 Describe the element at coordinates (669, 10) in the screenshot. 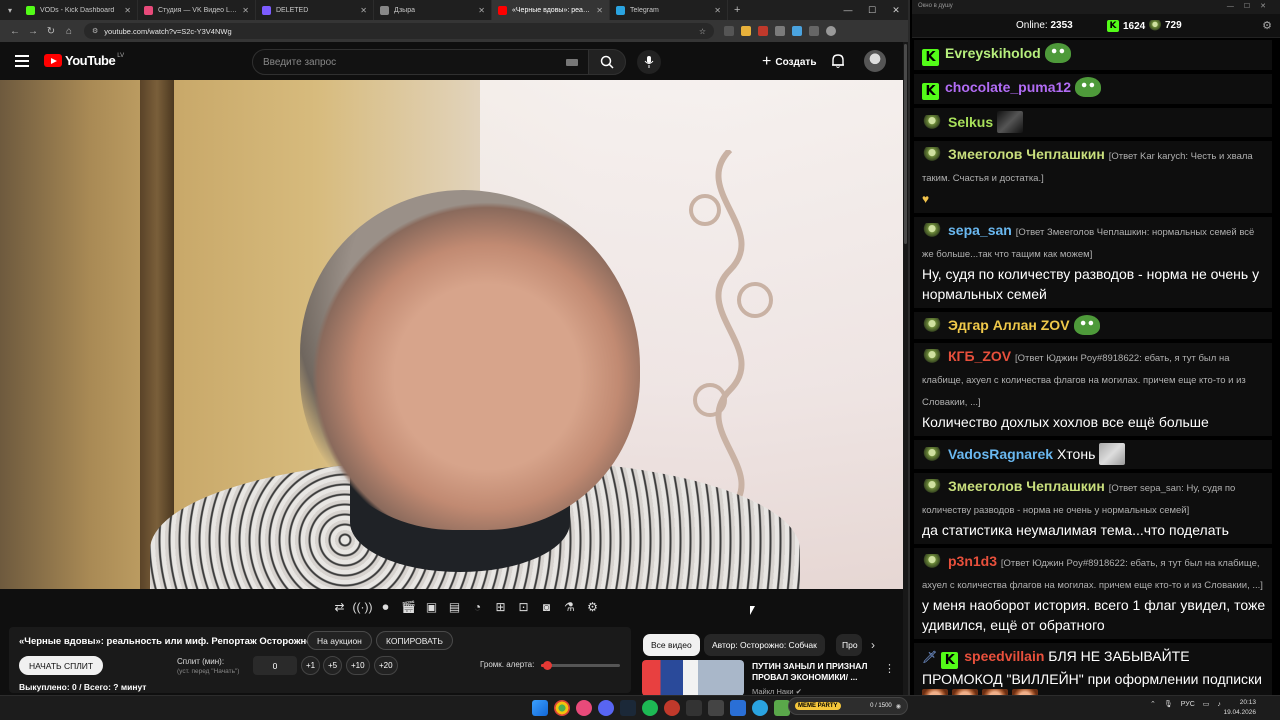

I see `browser-tab: Telegram ✕` at that location.